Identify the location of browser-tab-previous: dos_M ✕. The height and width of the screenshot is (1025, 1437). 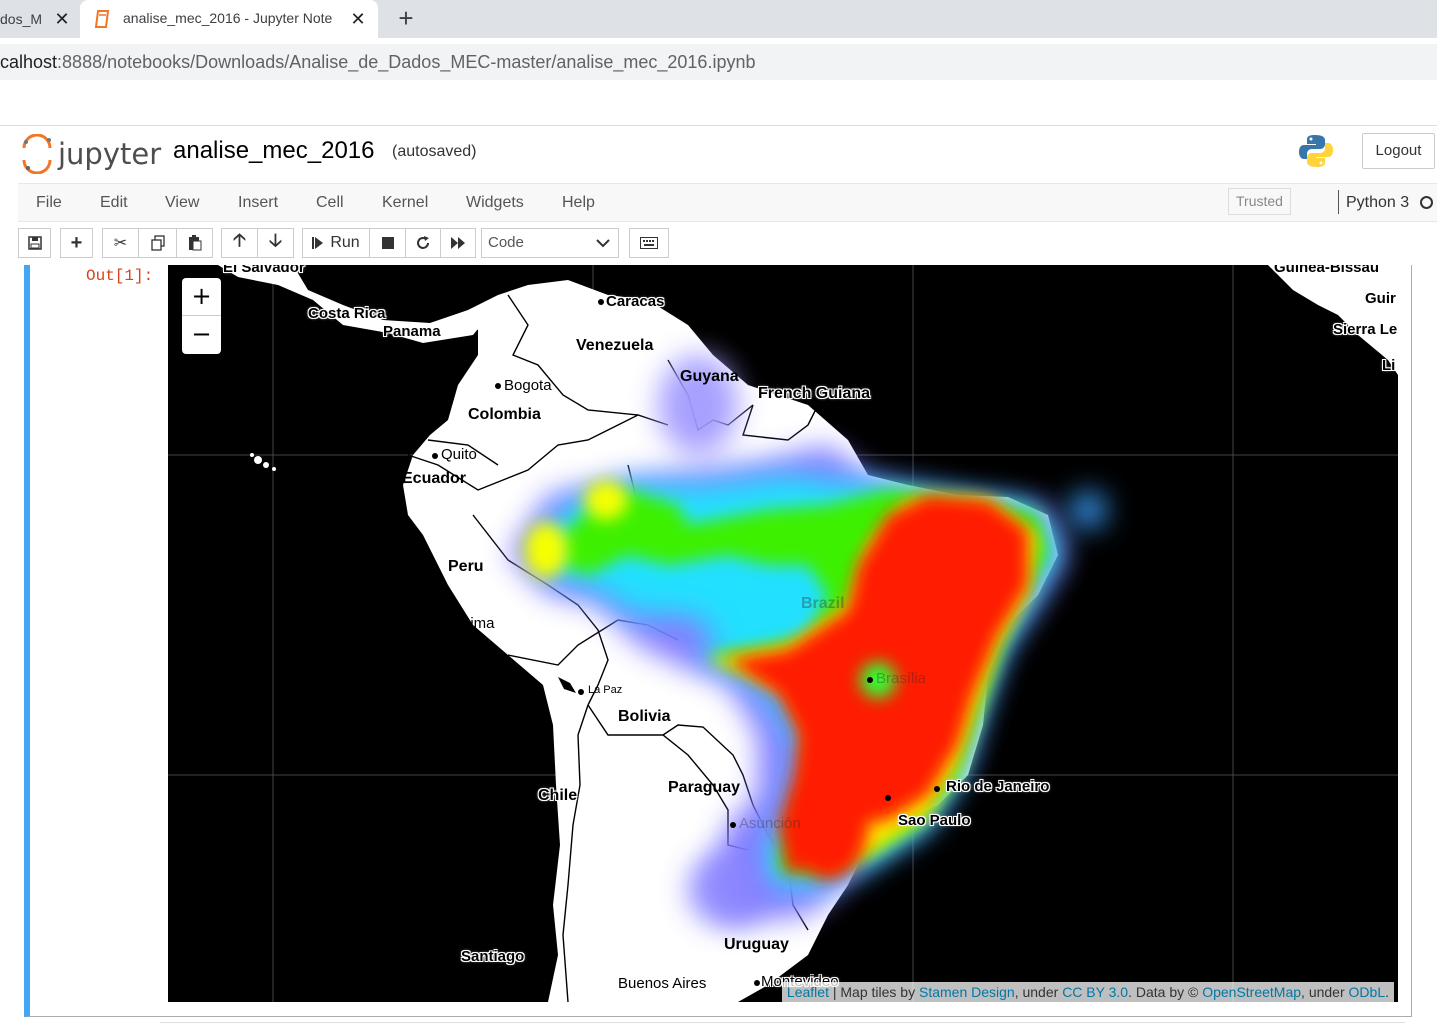
(39, 19).